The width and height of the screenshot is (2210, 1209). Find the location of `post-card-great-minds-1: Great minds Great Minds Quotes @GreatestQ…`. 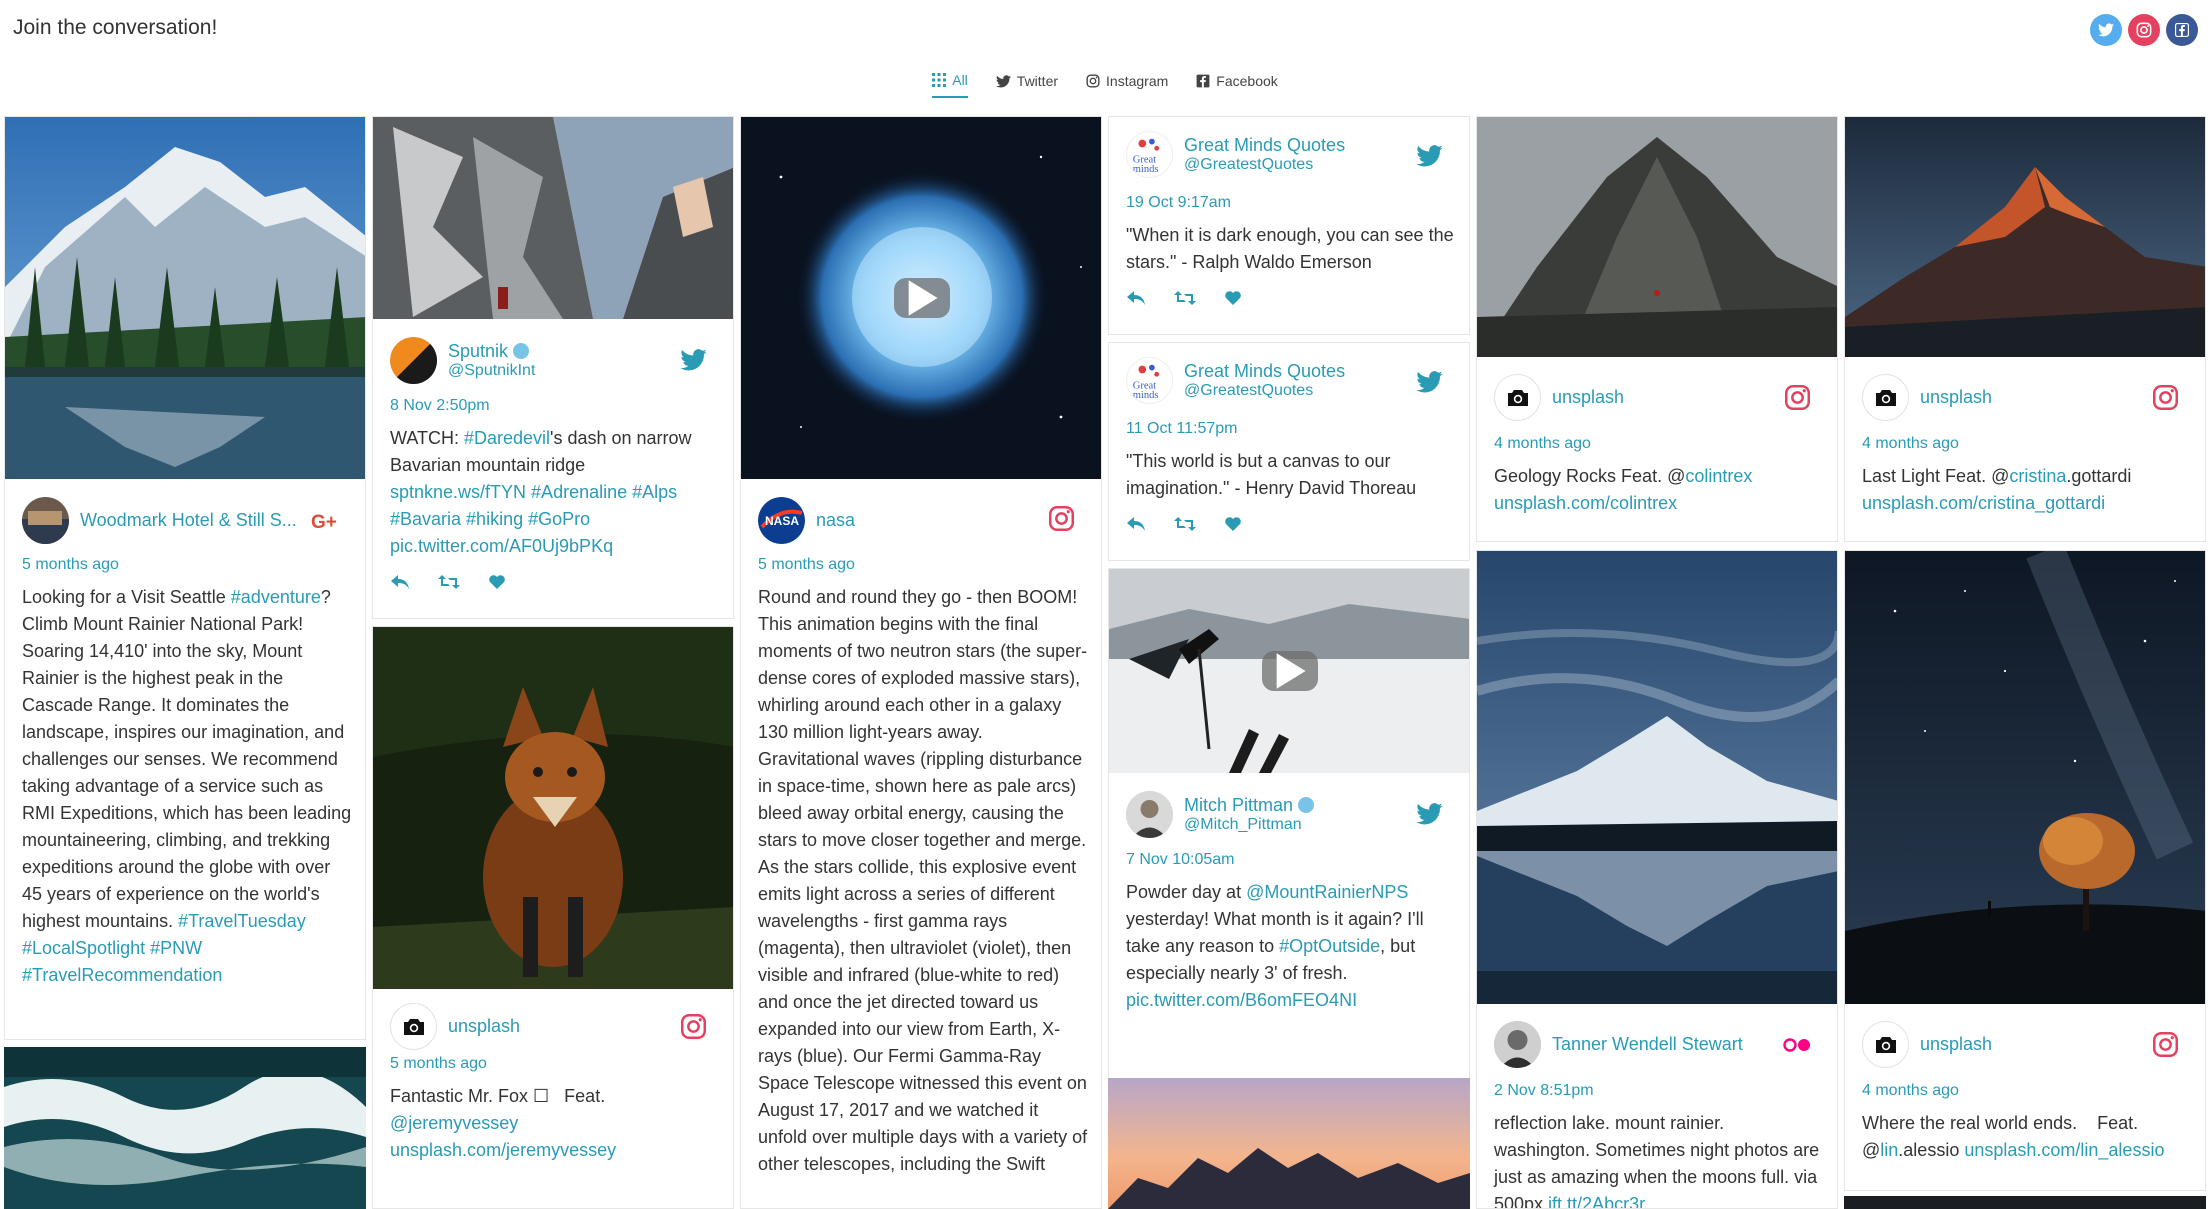

post-card-great-minds-1: Great minds Great Minds Quotes @GreatestQ… is located at coordinates (1289, 225).